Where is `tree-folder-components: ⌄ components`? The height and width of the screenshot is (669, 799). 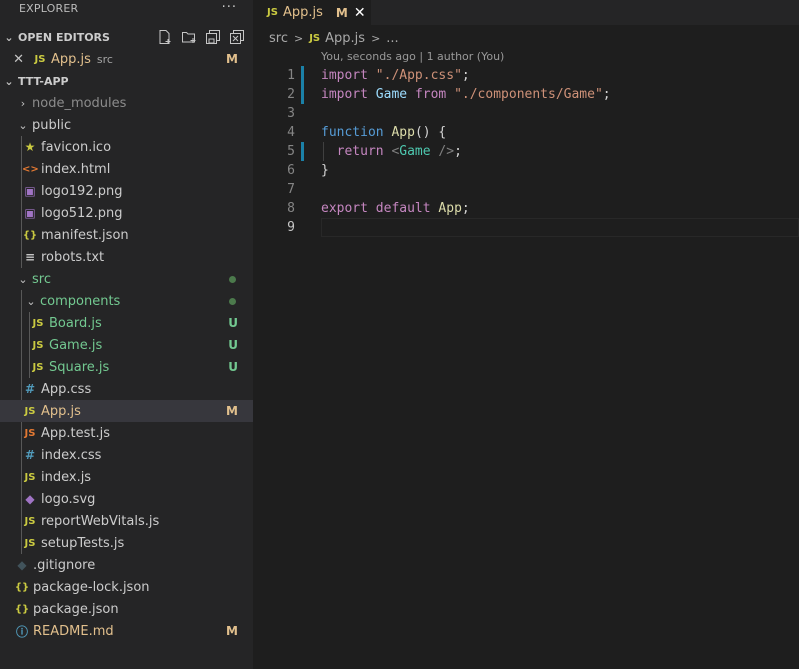
tree-folder-components: ⌄ components is located at coordinates (126, 301).